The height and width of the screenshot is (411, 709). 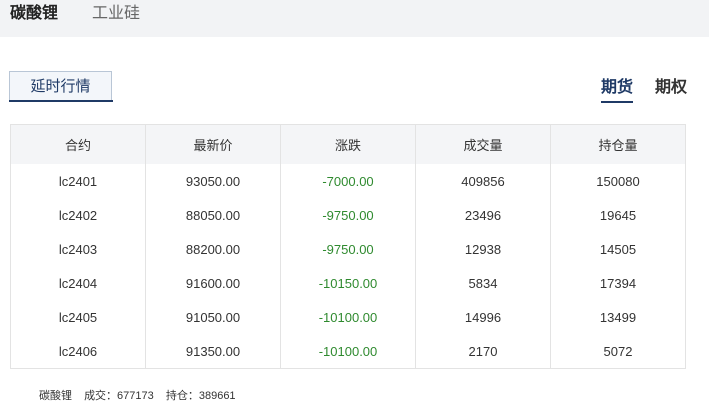 I want to click on subtab-underline, so click(x=61, y=101).